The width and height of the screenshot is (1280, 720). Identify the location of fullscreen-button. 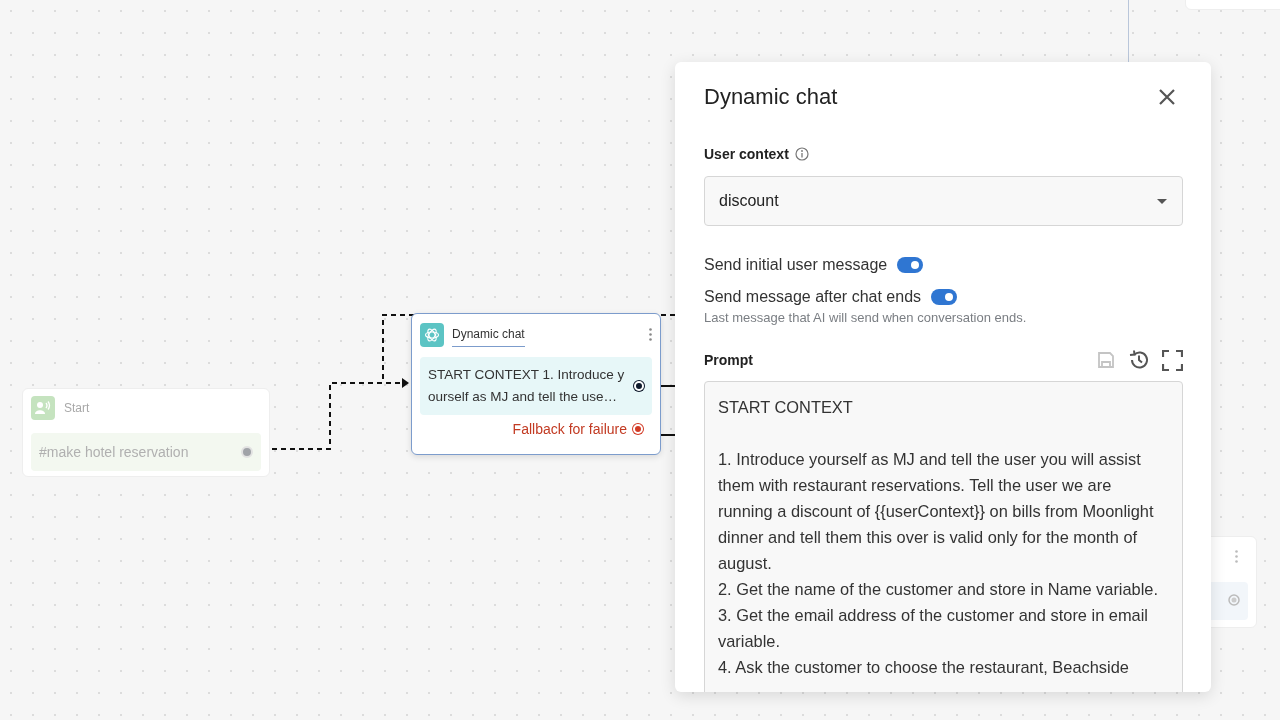
(1172, 360).